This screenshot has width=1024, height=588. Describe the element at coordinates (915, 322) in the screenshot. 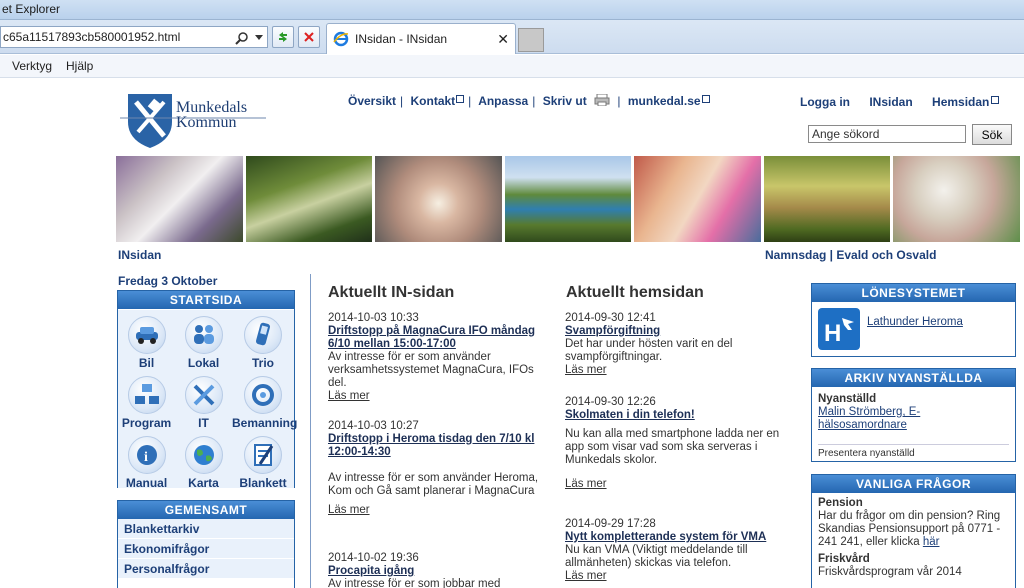

I see `heroma-link: Lathunder Heroma` at that location.